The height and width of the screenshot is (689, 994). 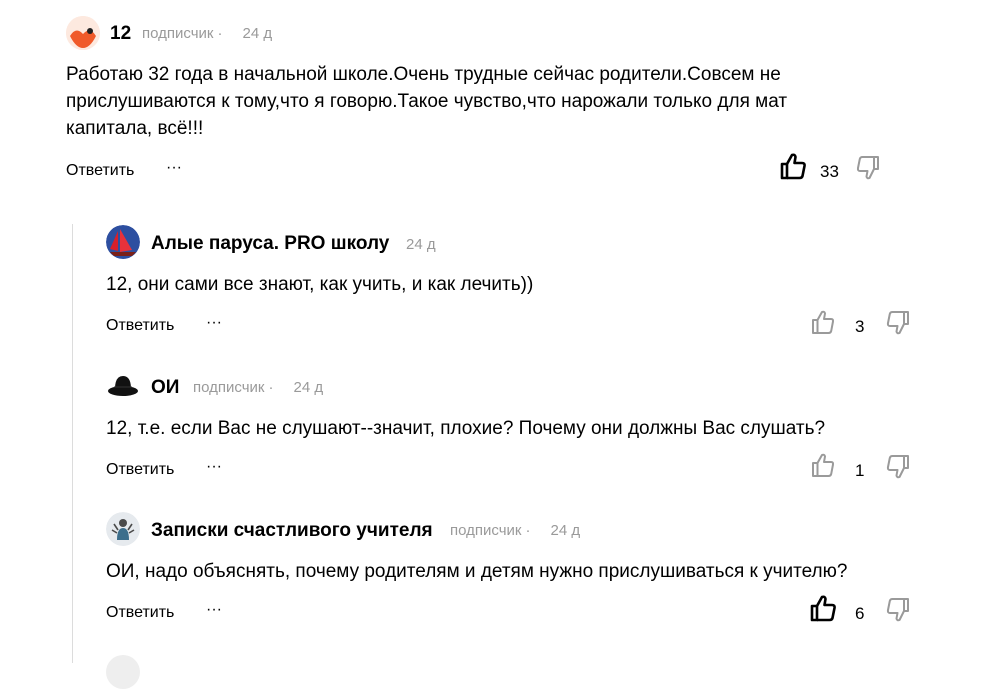 I want to click on fox-avatar-icon, so click(x=83, y=33).